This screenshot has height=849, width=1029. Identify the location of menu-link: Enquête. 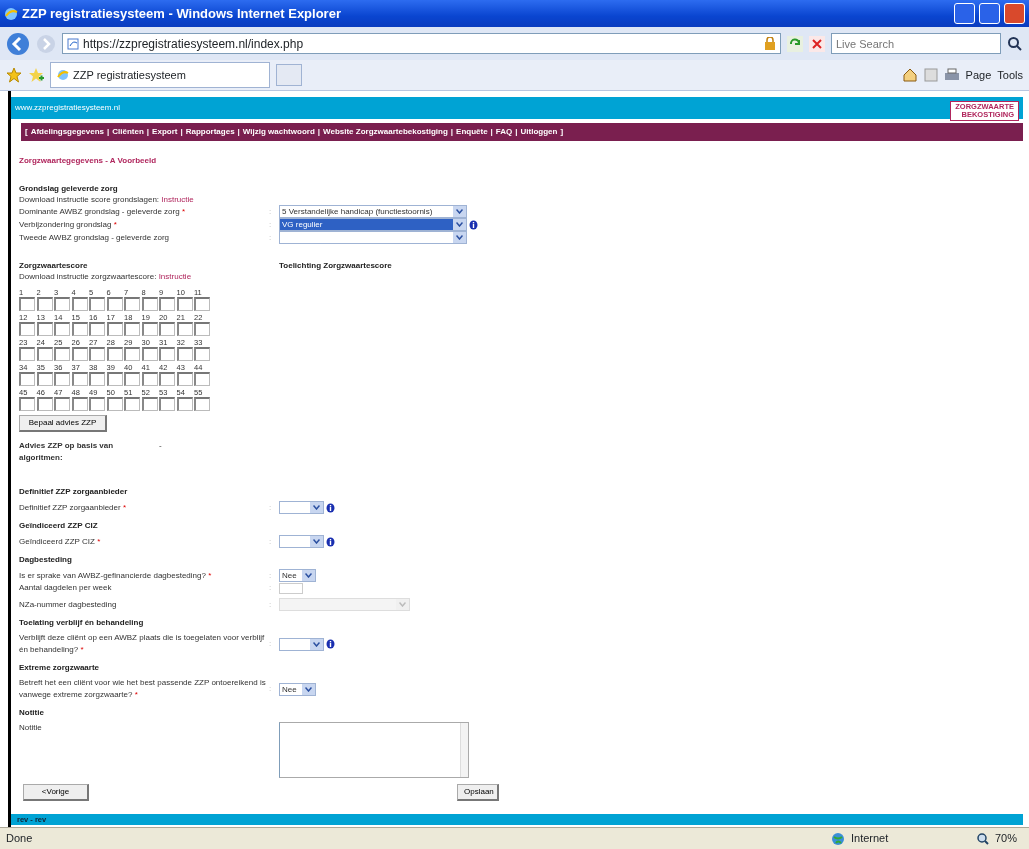
(472, 132).